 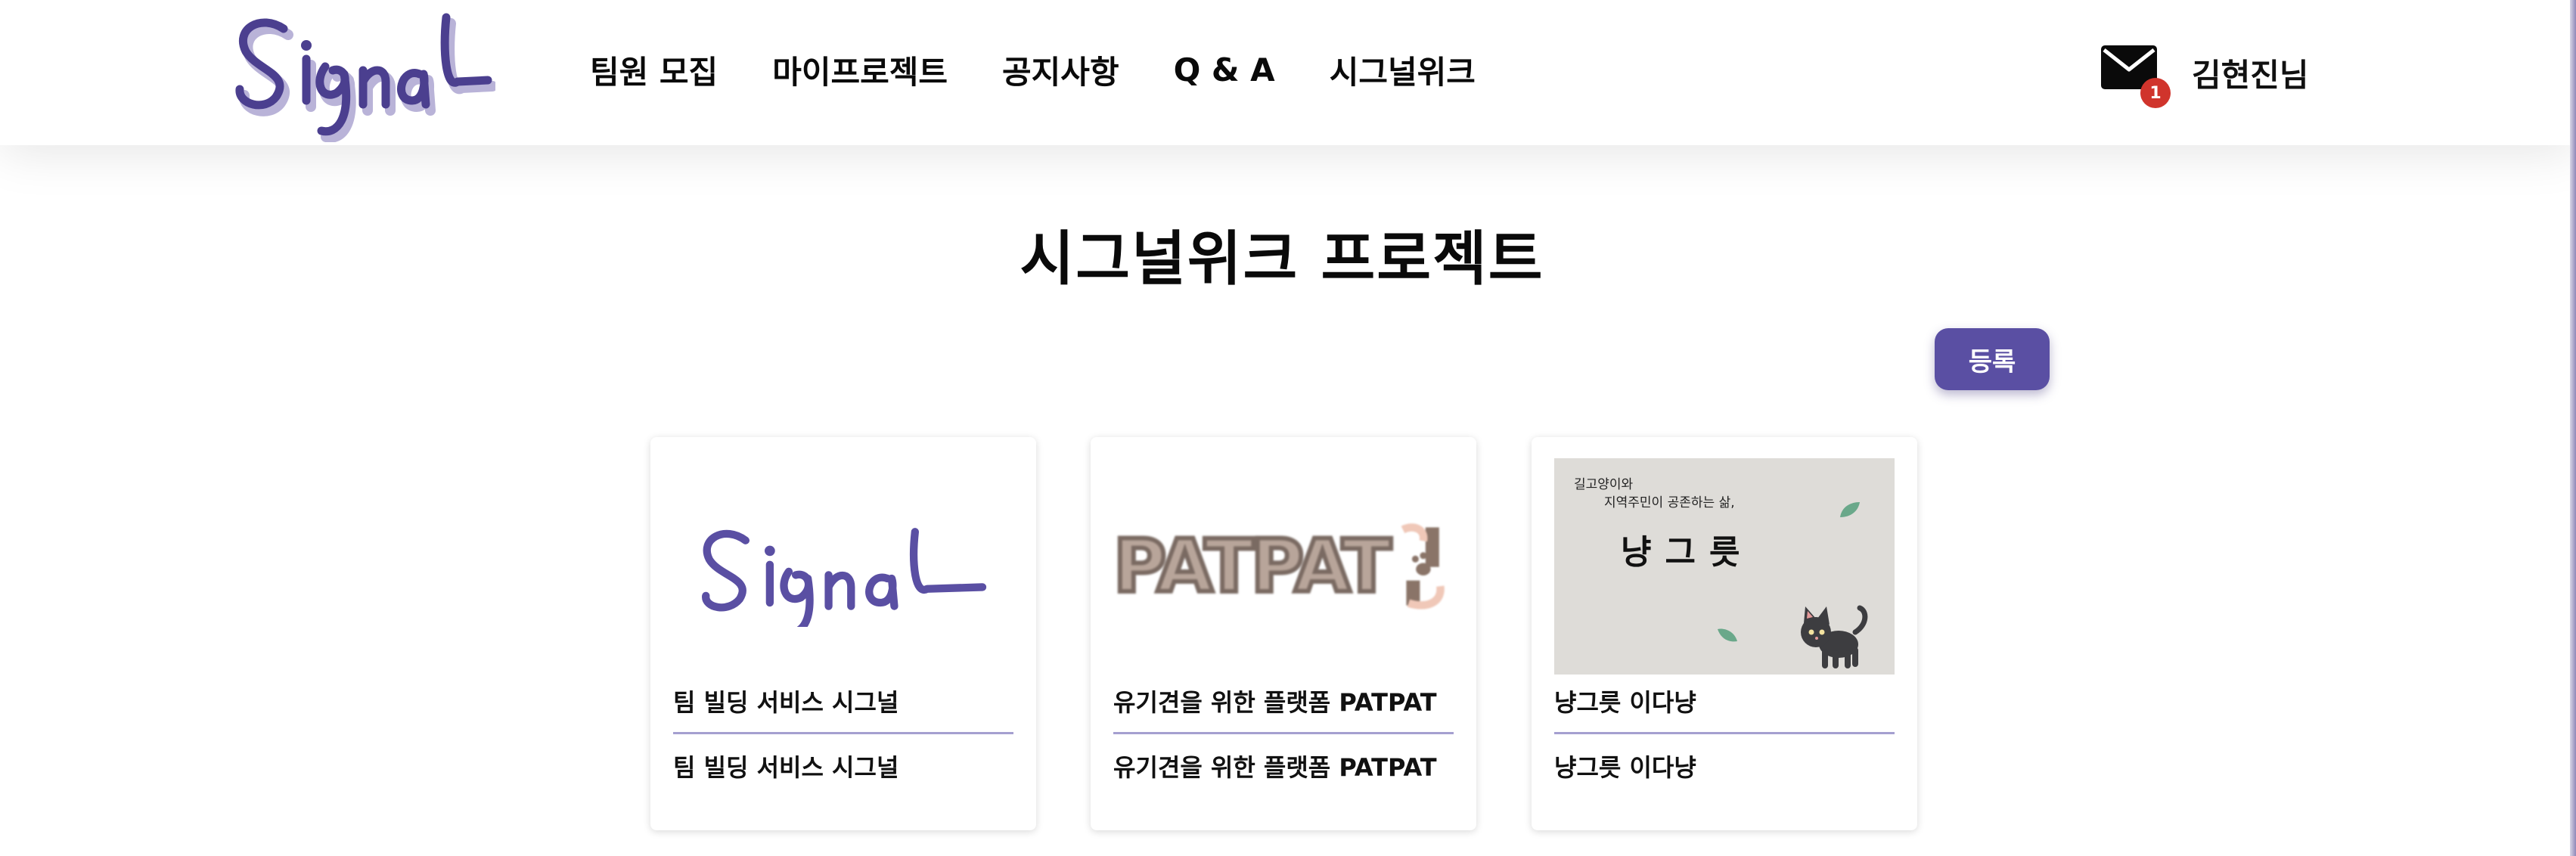 I want to click on nav-notice: 공지사항, so click(x=1060, y=70).